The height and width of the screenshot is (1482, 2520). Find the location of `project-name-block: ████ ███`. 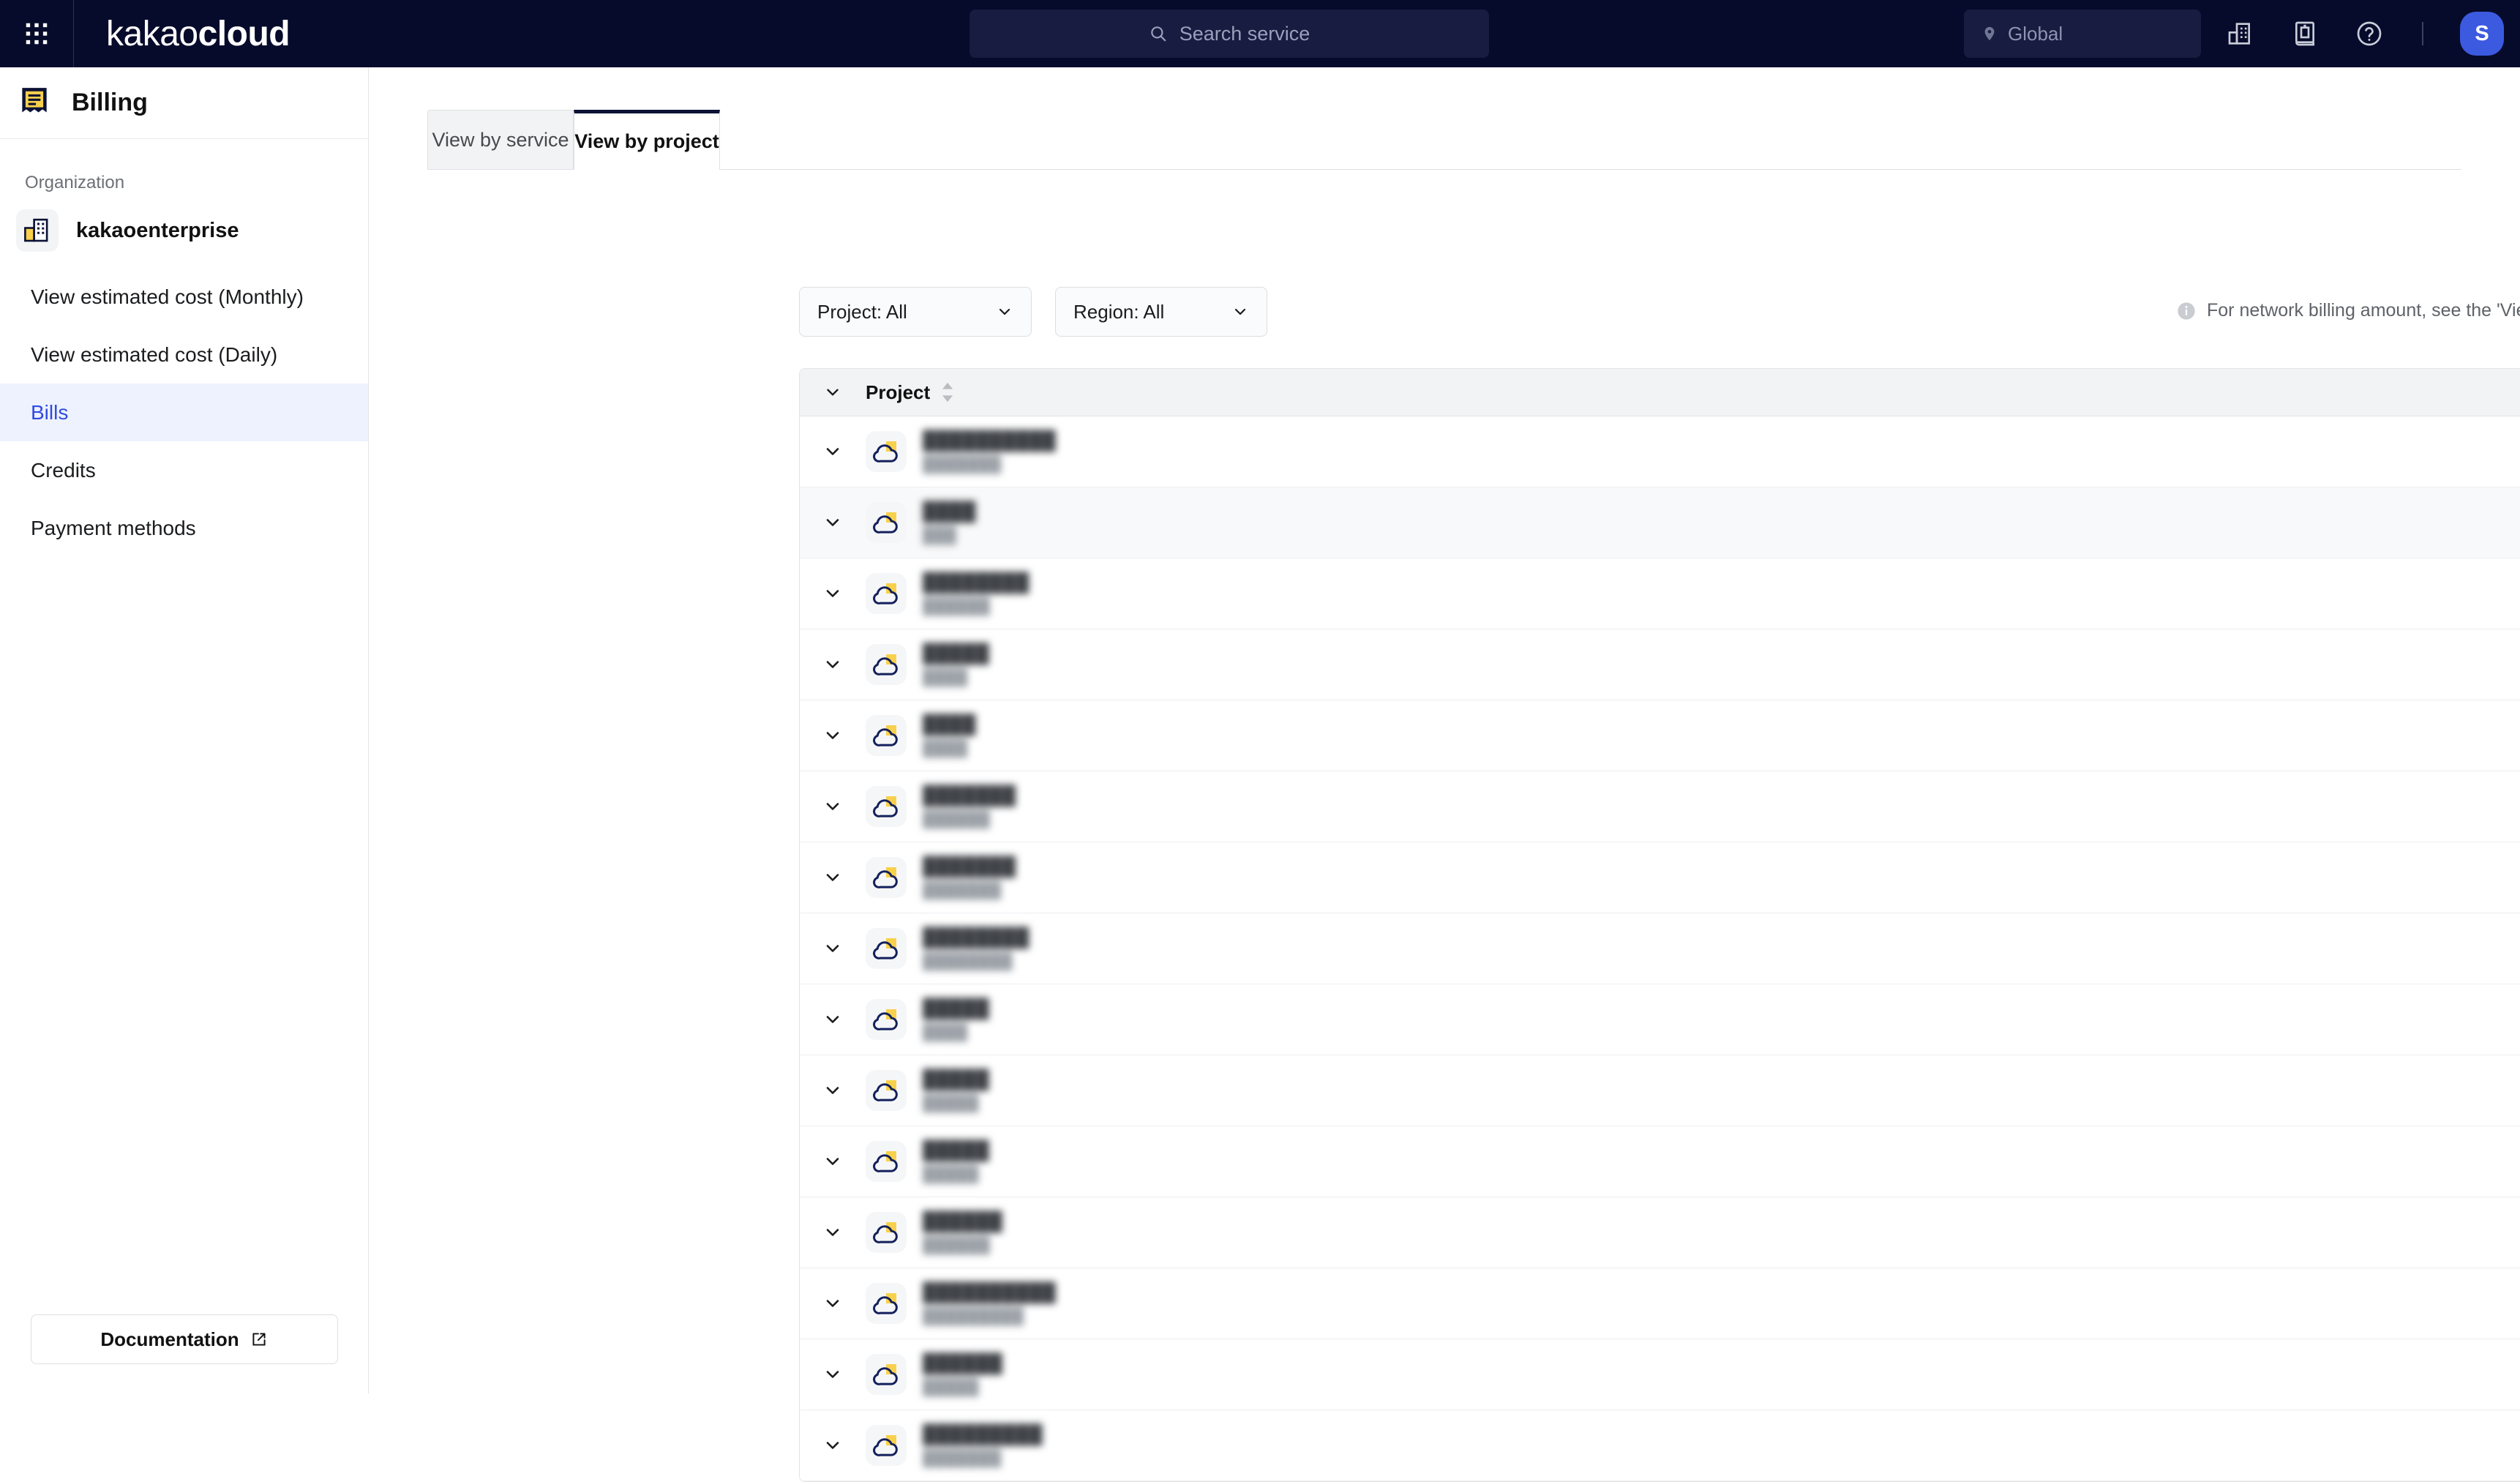

project-name-block: ████ ███ is located at coordinates (949, 522).